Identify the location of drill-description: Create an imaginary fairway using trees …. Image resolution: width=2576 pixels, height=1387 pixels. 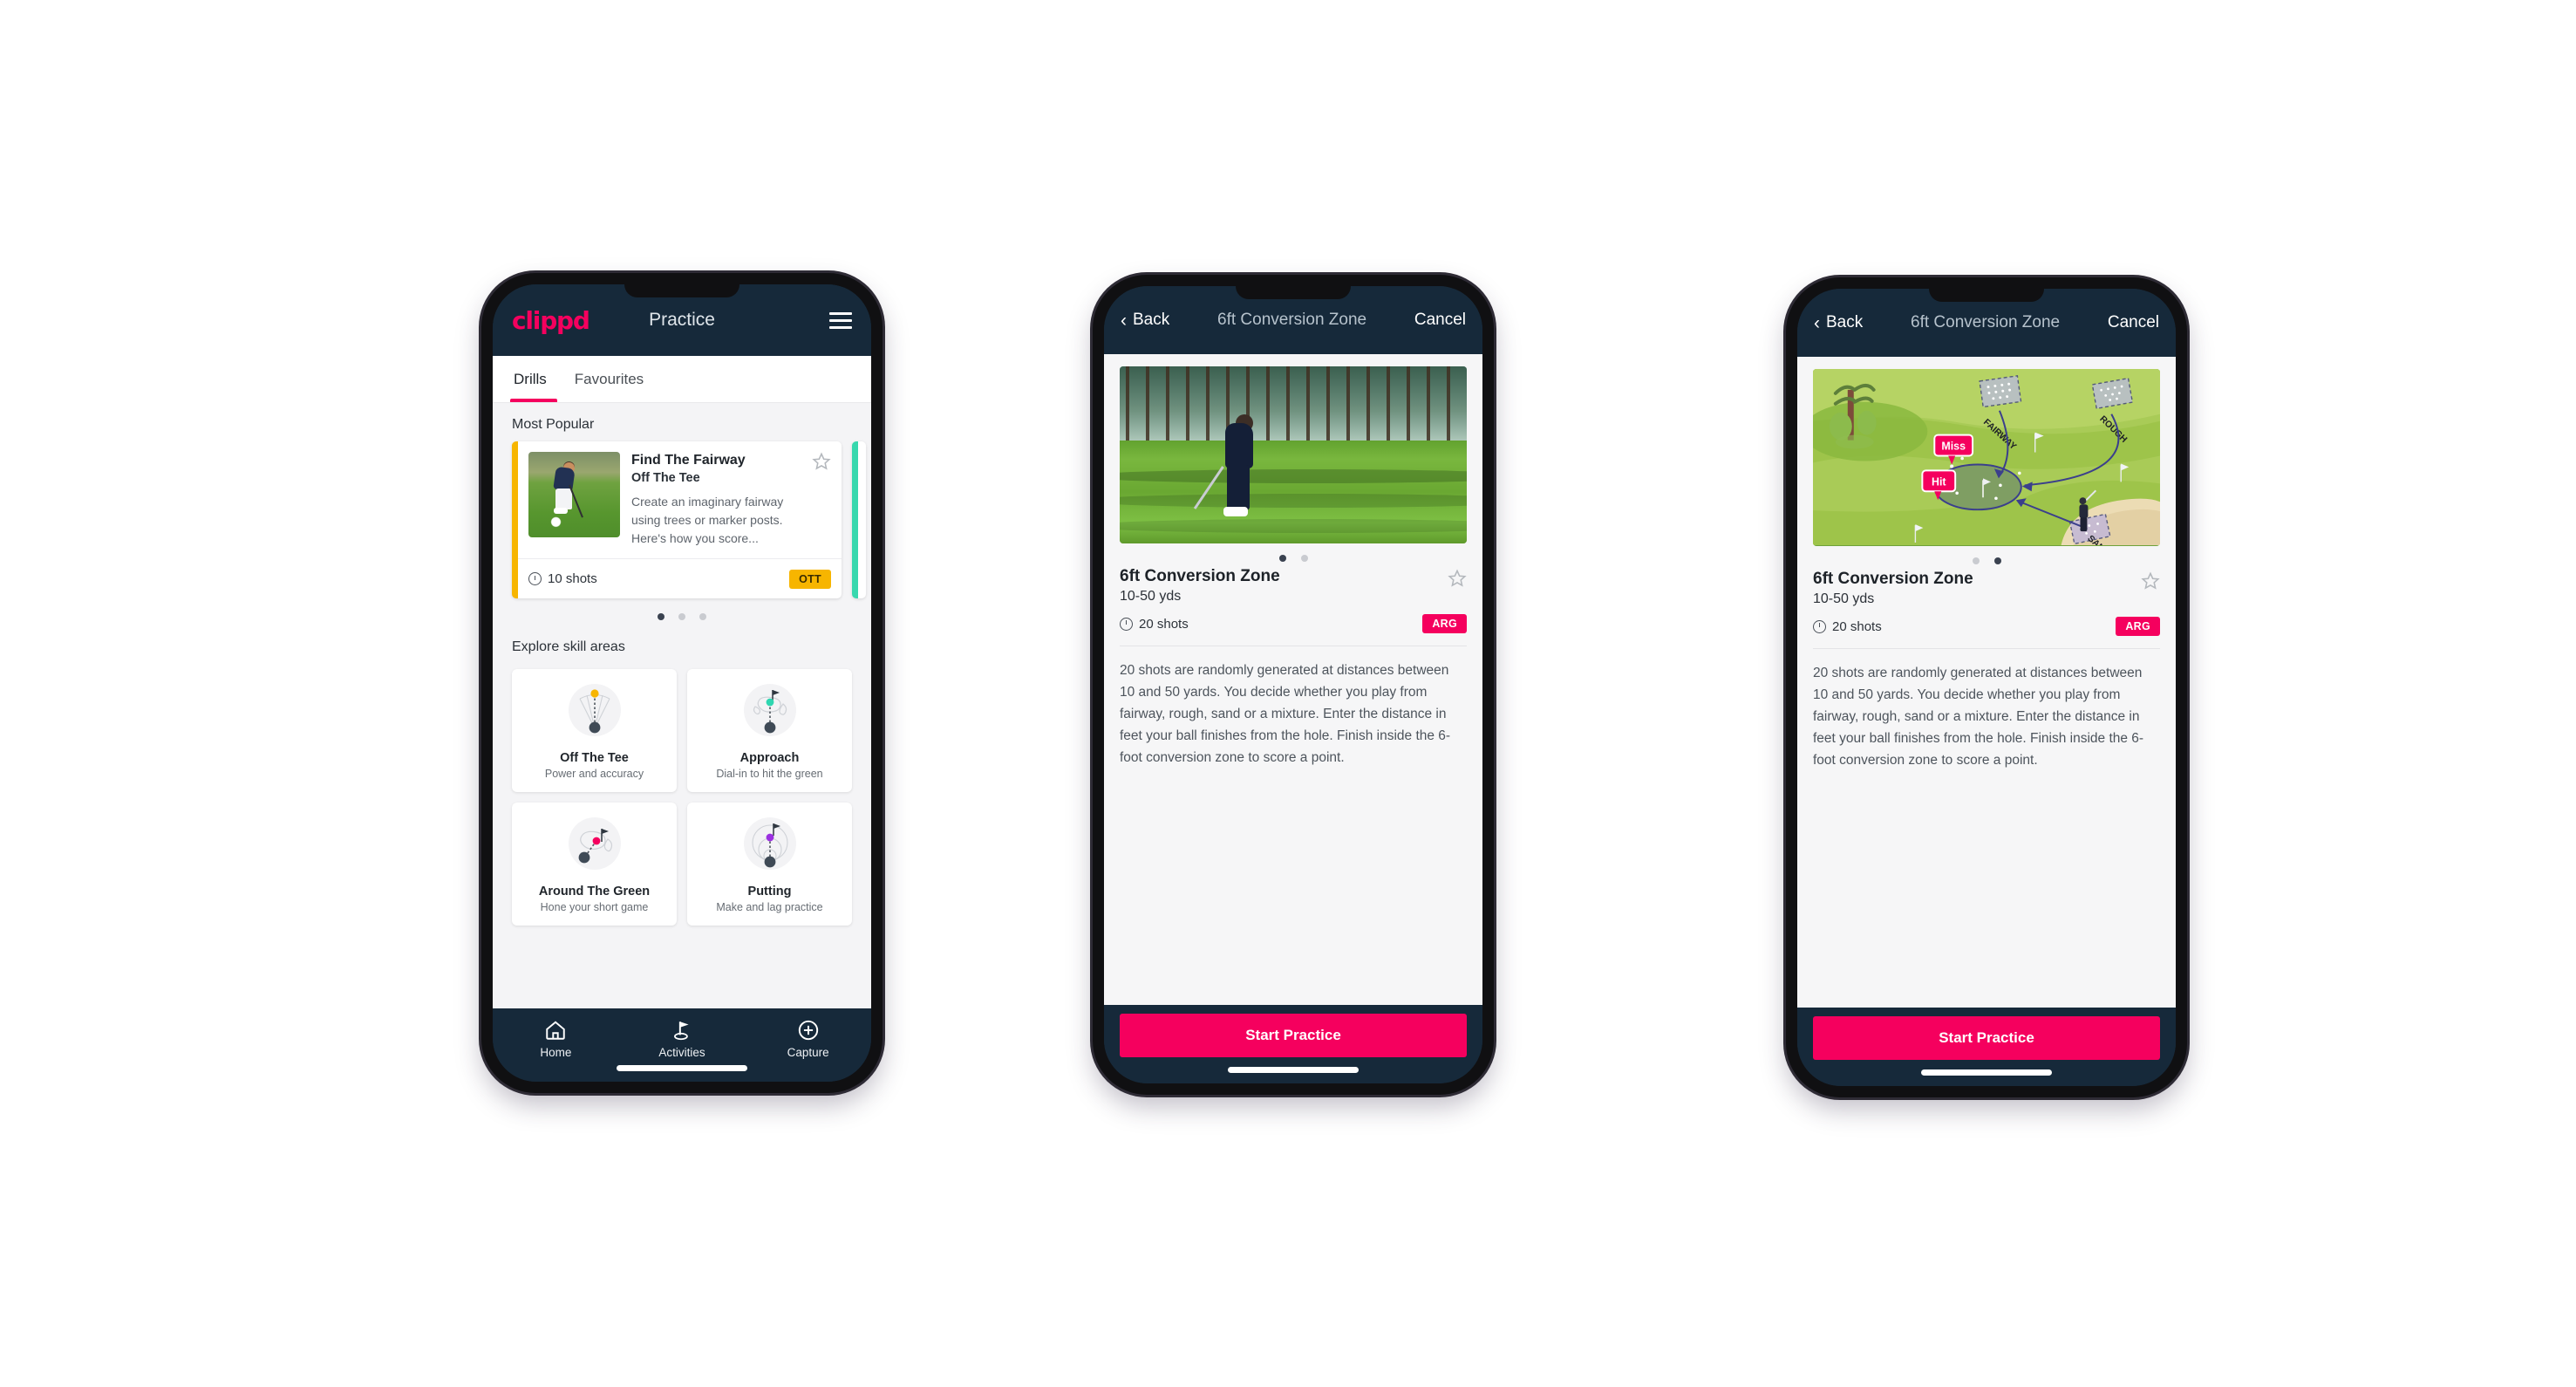
(707, 520).